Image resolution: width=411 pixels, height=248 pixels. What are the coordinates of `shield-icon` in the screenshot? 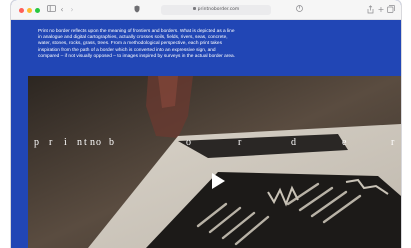 It's located at (137, 10).